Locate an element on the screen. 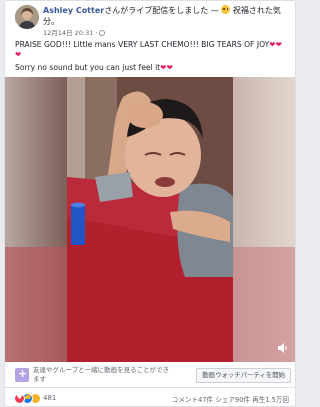 This screenshot has width=320, height=407. reactions-bar: 481 コメント47件 シェア90件 再生1.5万回 is located at coordinates (150, 397).